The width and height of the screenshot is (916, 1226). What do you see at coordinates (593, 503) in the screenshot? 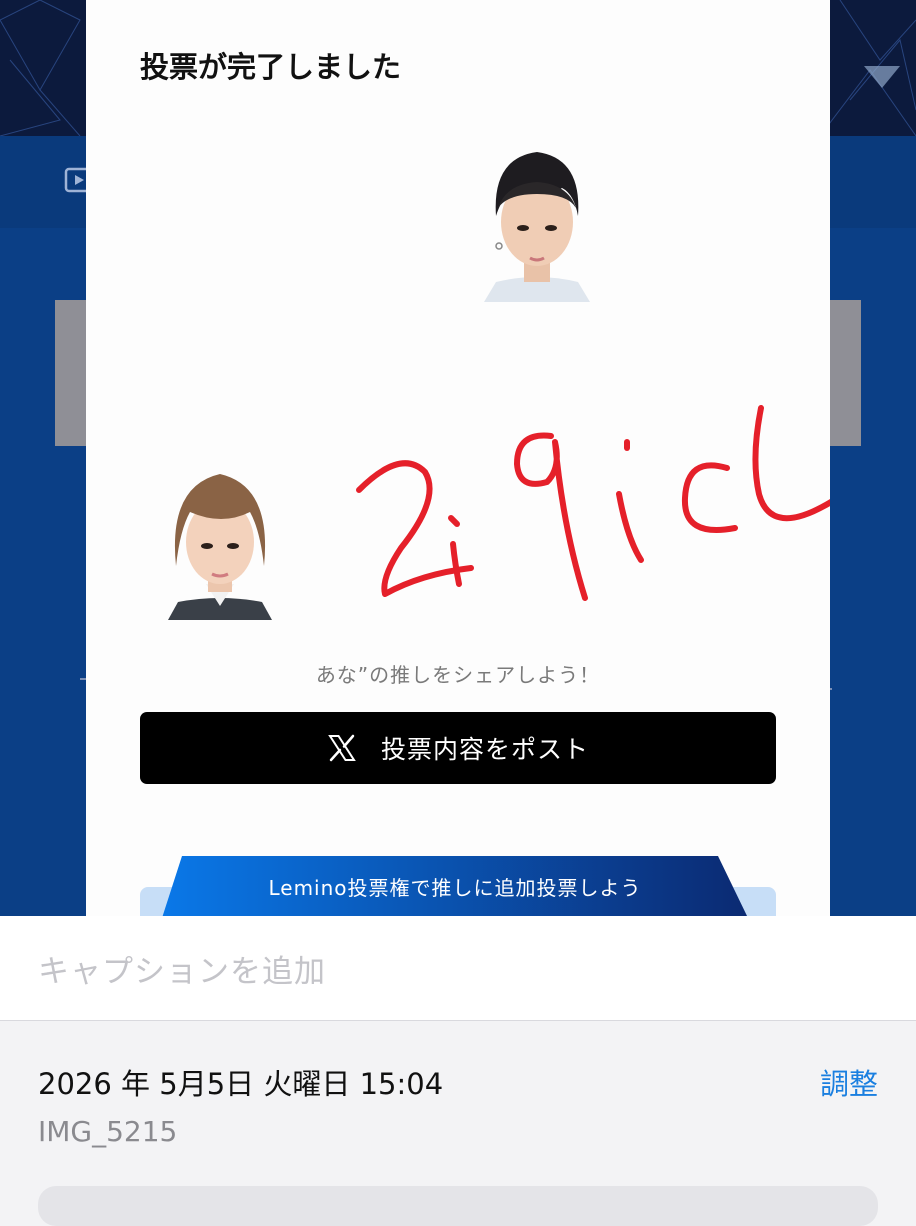
I see `handwritten-scribble` at bounding box center [593, 503].